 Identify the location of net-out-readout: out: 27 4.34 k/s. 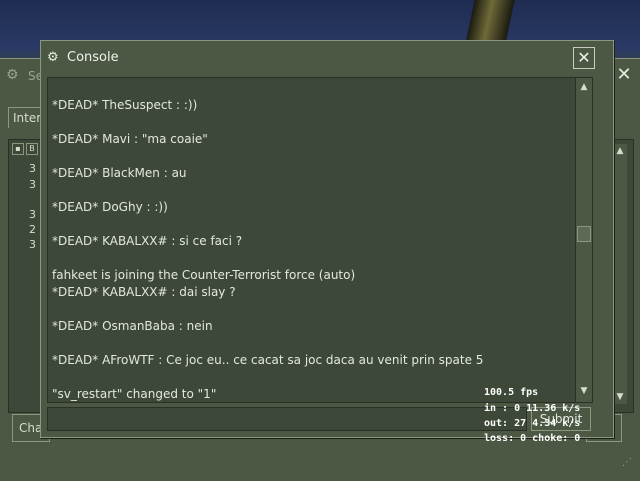
(532, 423).